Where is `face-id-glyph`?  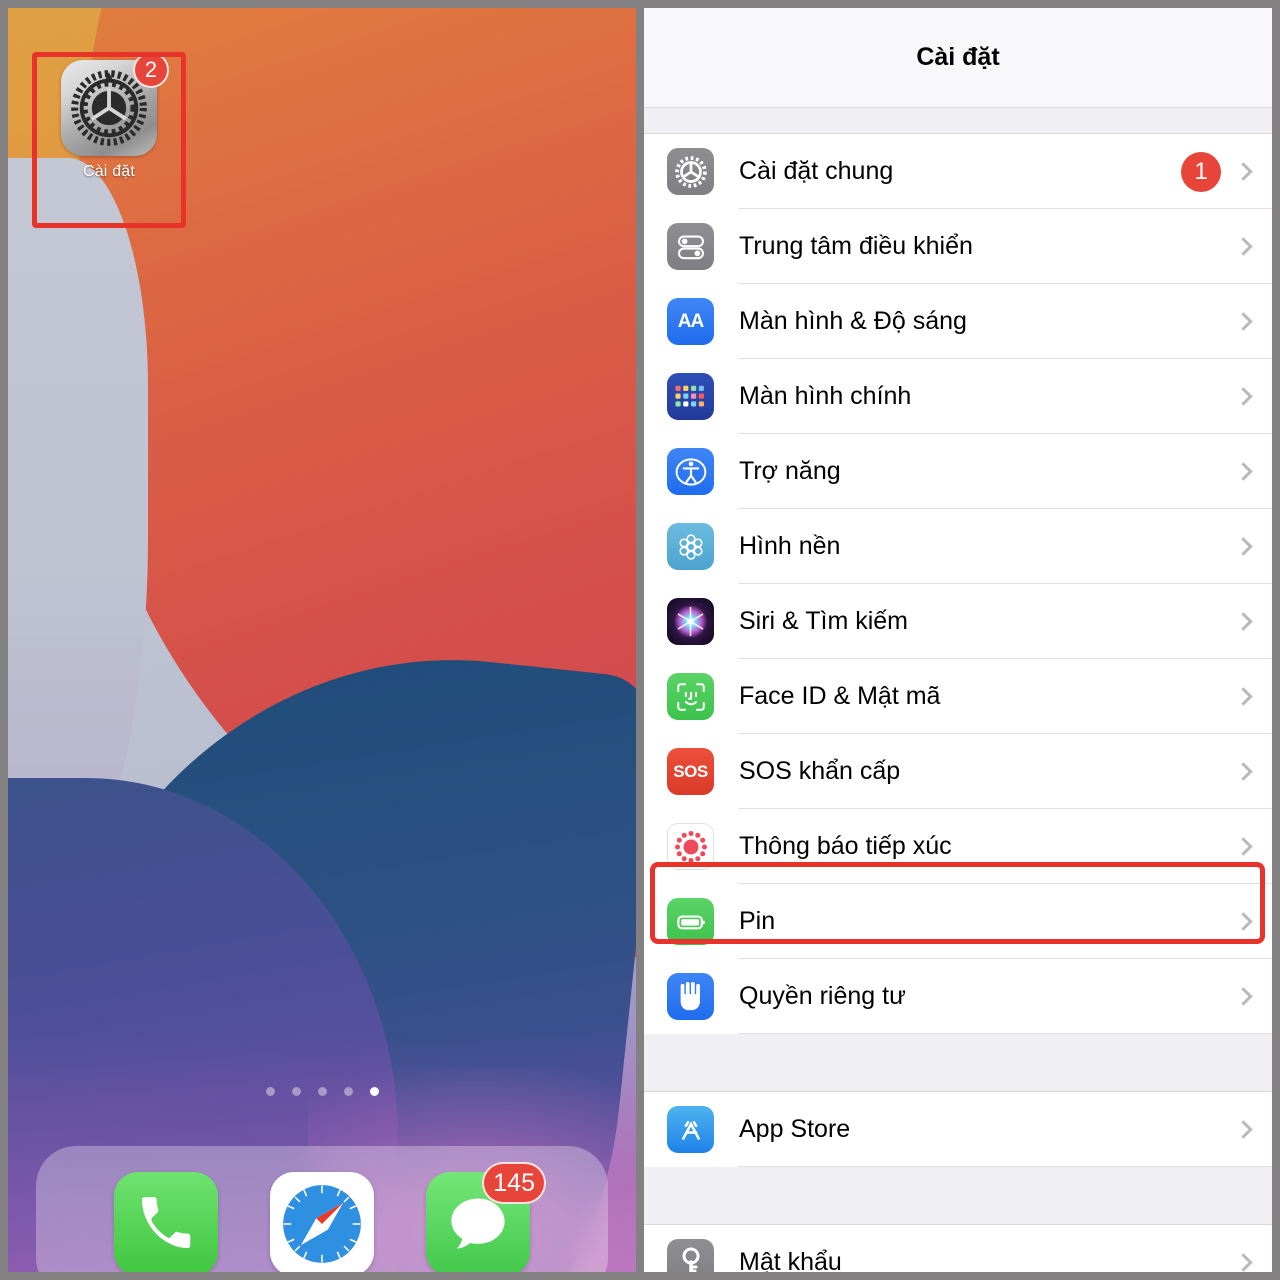 face-id-glyph is located at coordinates (690, 696).